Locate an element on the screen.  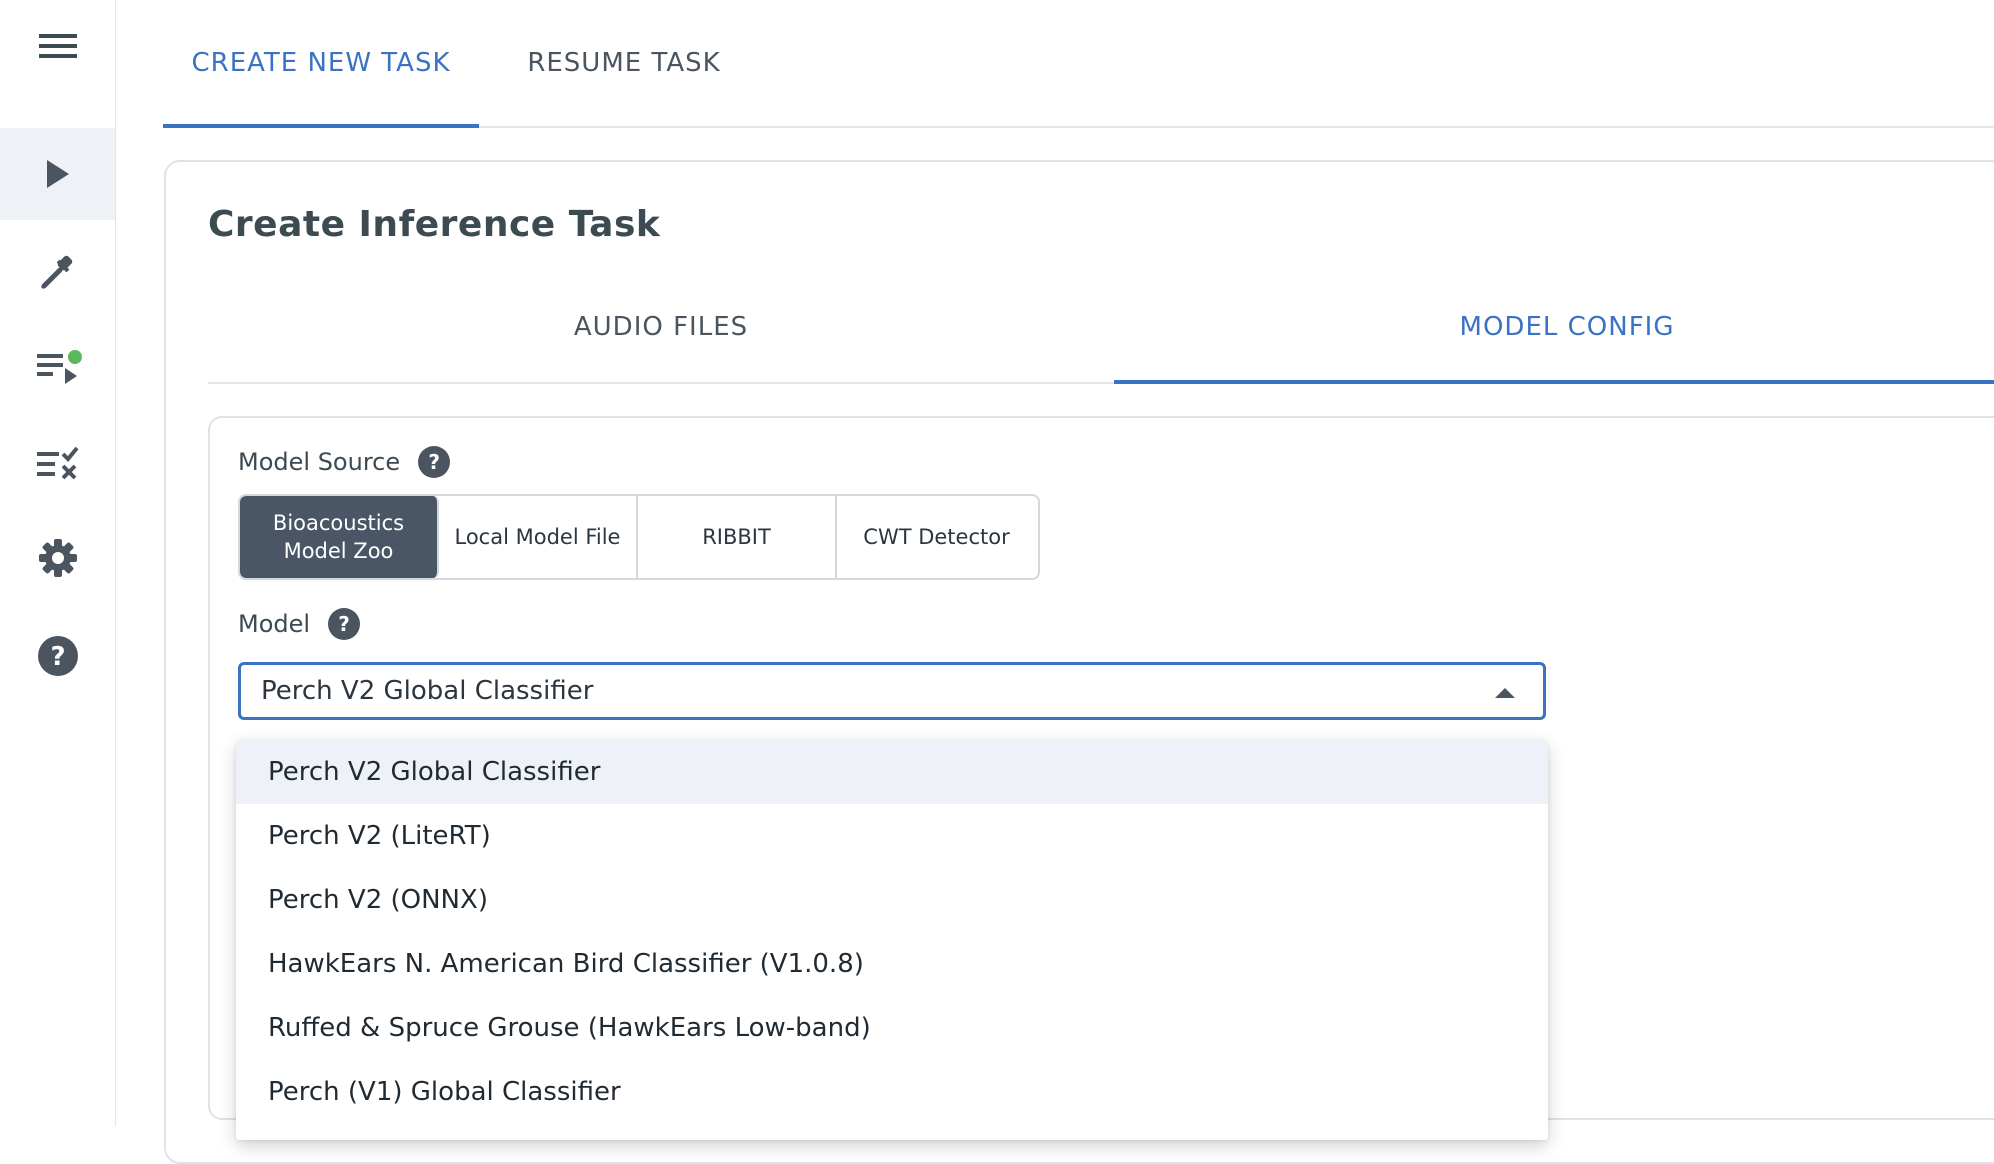
sidebar-item-settings is located at coordinates (57, 558).